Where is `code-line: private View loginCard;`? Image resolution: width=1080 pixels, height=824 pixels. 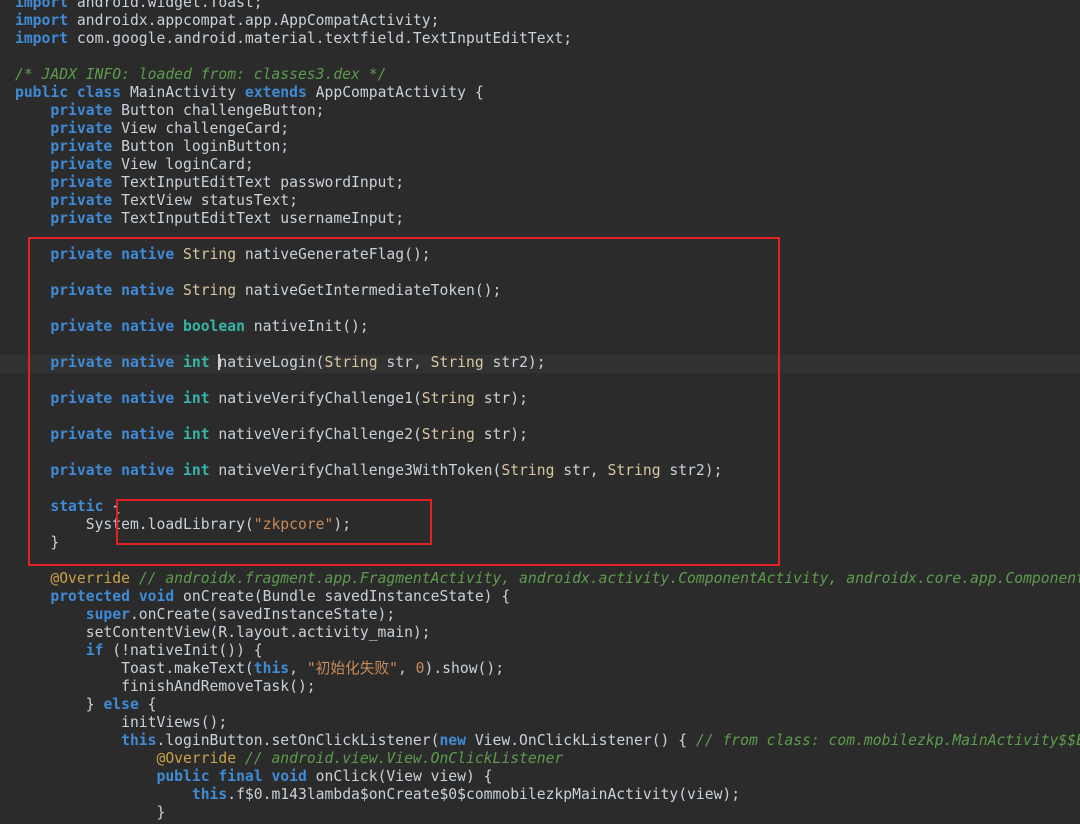
code-line: private View loginCard; is located at coordinates (547, 165).